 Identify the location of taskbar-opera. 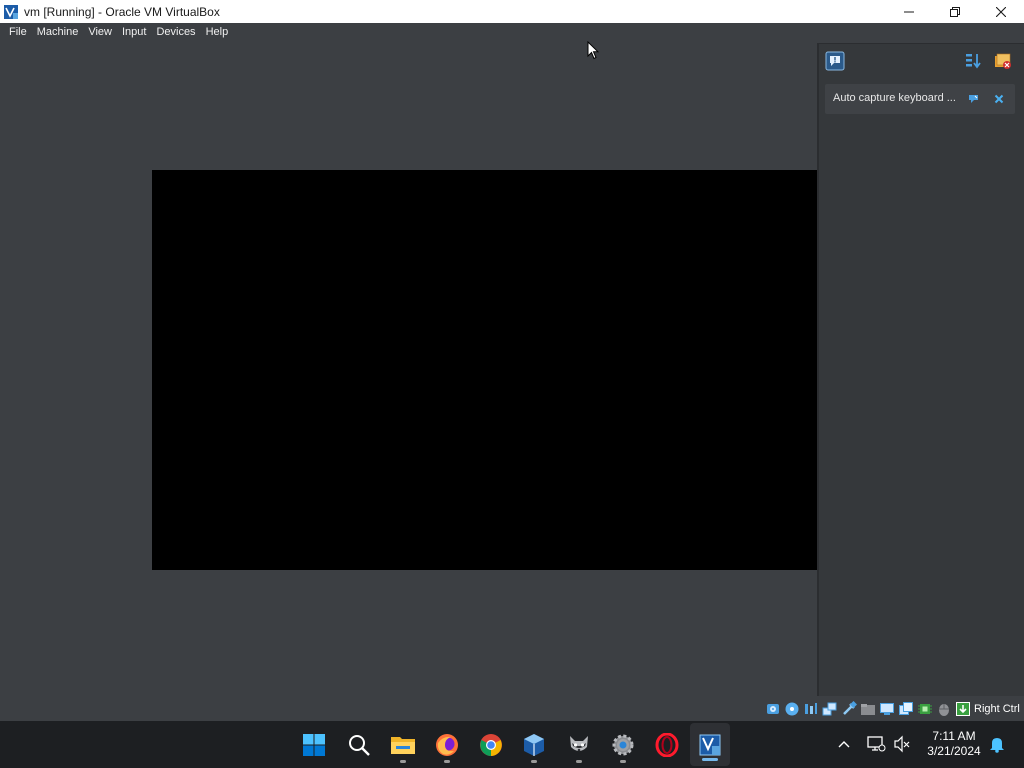
(667, 744).